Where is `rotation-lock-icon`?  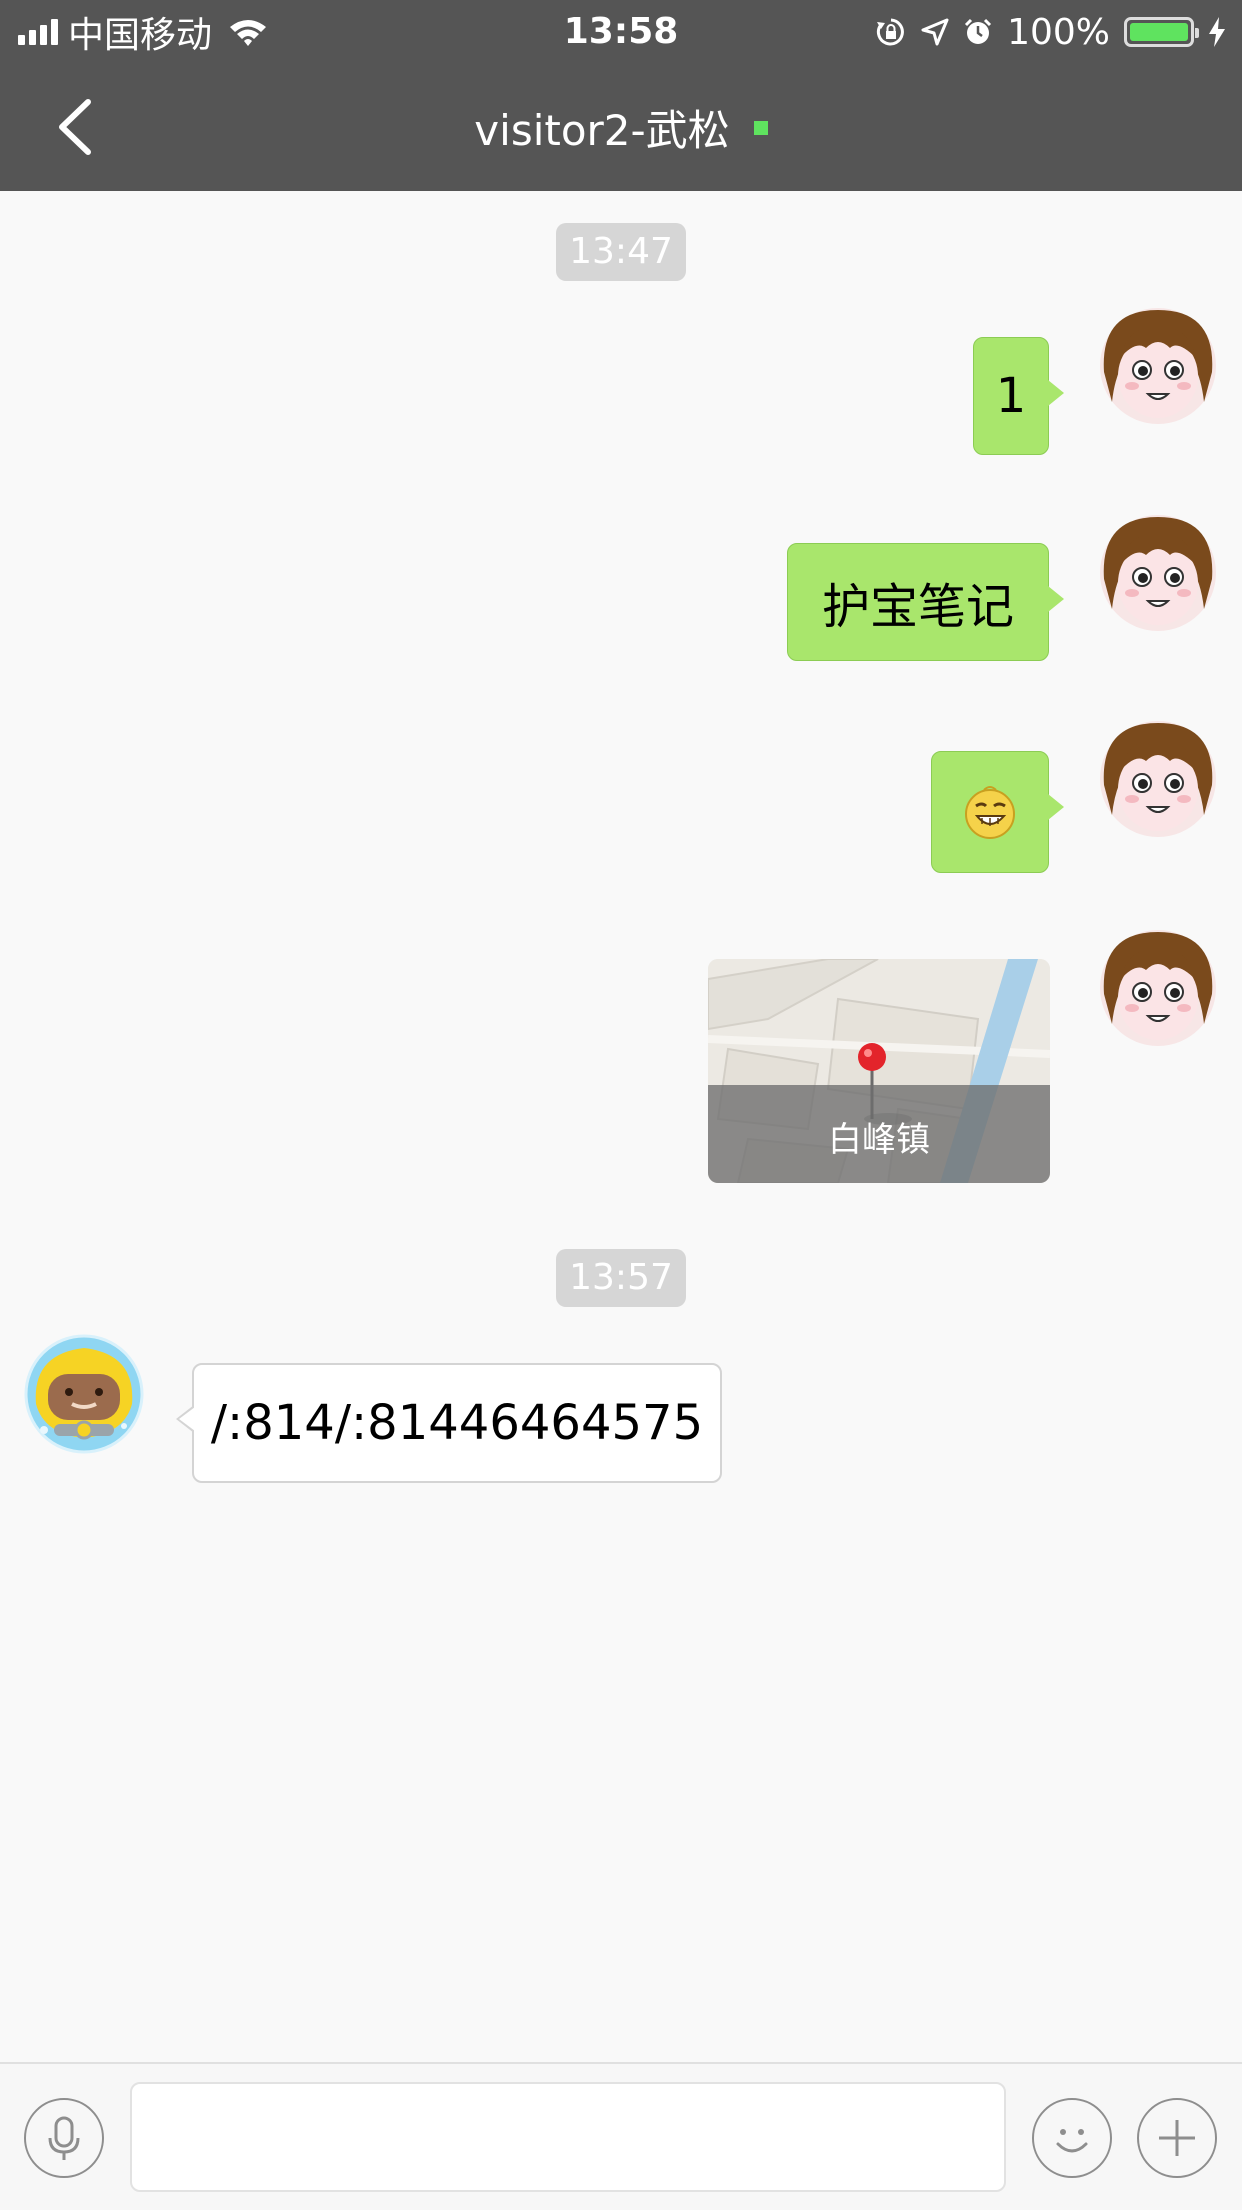 rotation-lock-icon is located at coordinates (890, 32).